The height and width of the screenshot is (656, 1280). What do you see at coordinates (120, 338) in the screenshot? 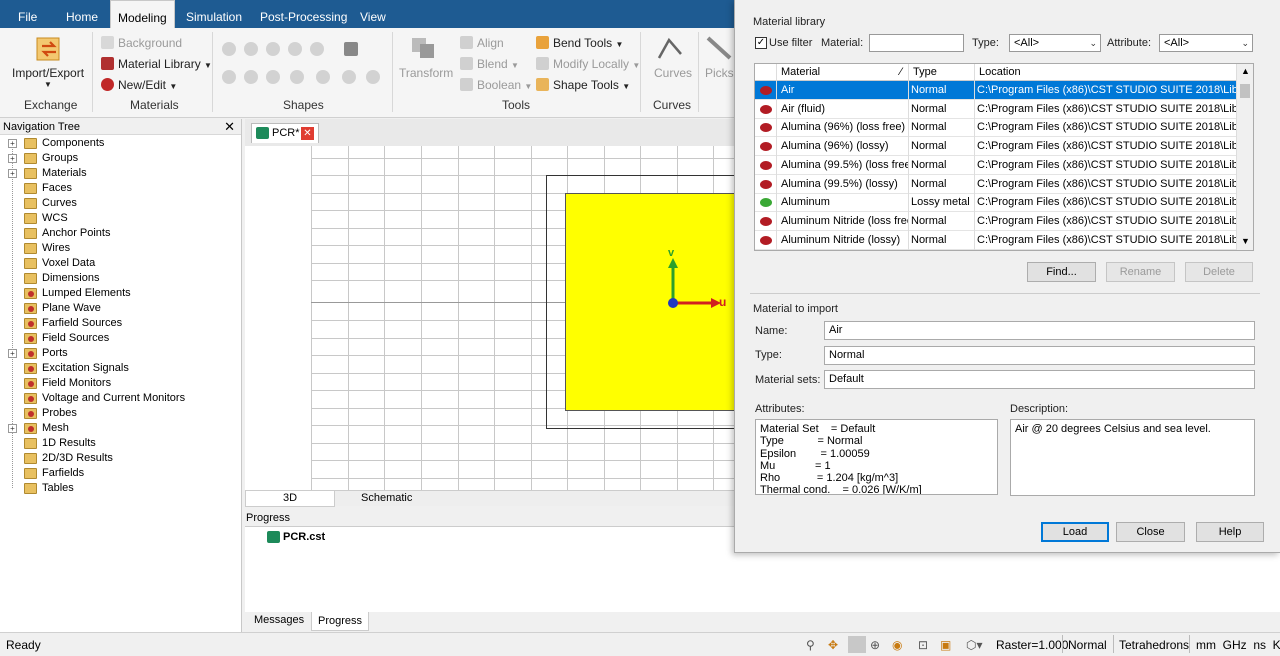
I see `tree-item: Field Sources` at bounding box center [120, 338].